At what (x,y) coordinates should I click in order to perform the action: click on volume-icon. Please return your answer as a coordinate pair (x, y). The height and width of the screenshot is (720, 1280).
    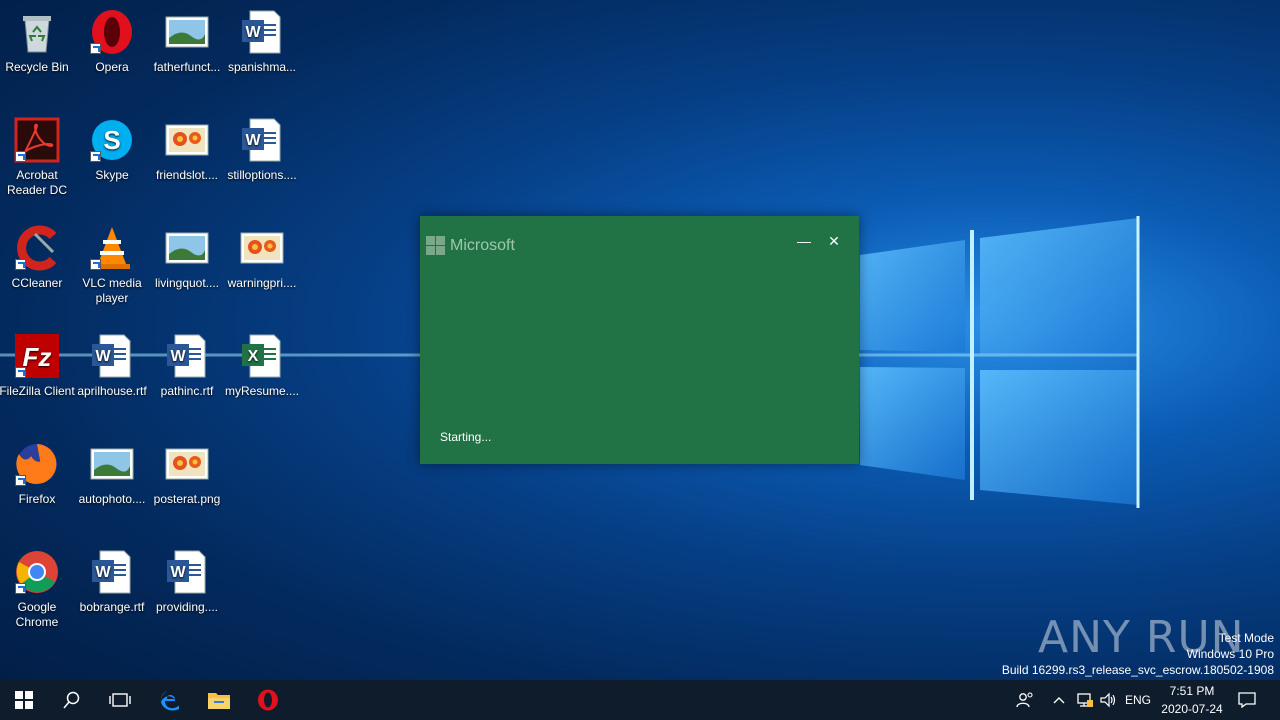
    Looking at the image, I should click on (1108, 700).